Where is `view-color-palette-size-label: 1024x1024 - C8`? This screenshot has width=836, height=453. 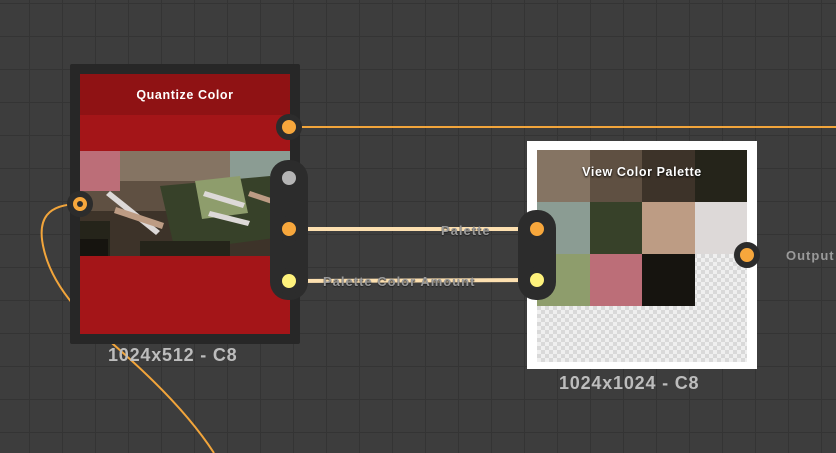
view-color-palette-size-label: 1024x1024 - C8 is located at coordinates (629, 383).